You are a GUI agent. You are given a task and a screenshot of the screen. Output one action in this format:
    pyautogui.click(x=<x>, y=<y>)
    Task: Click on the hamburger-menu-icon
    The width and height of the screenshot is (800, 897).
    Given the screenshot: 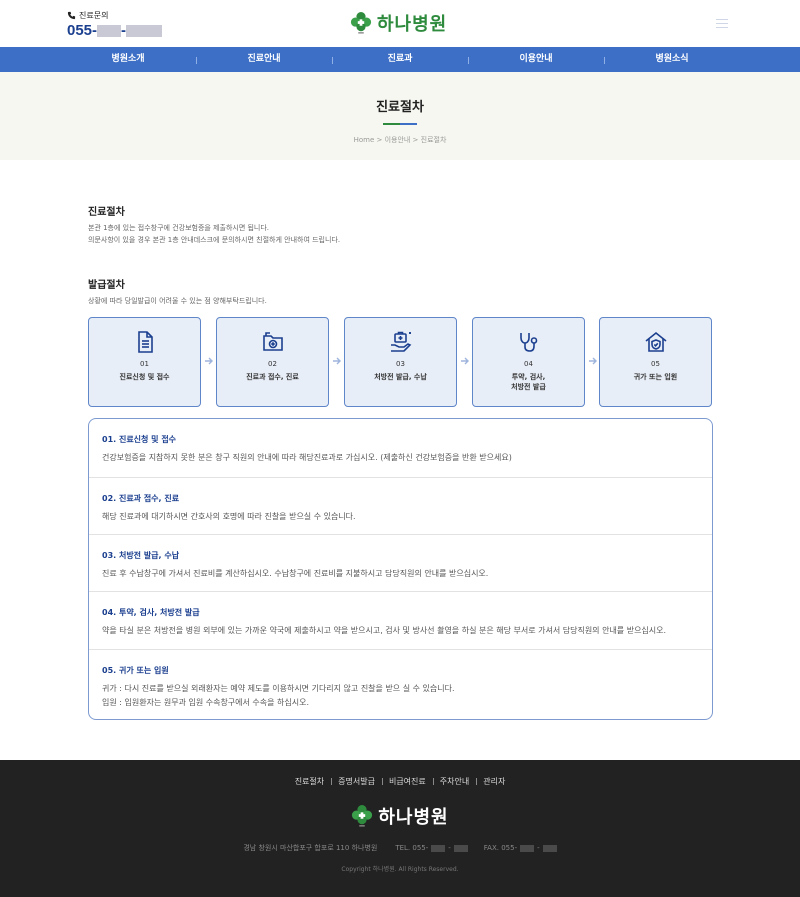 What is the action you would take?
    pyautogui.click(x=722, y=24)
    